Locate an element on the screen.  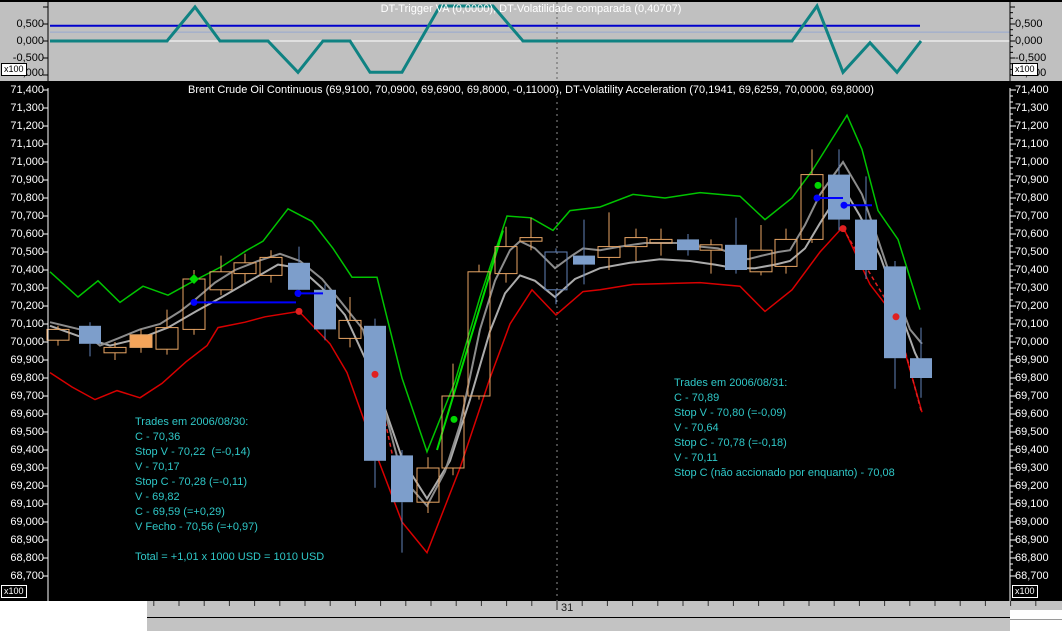
price-y-label-right: 70,700 is located at coordinates (1032, 215).